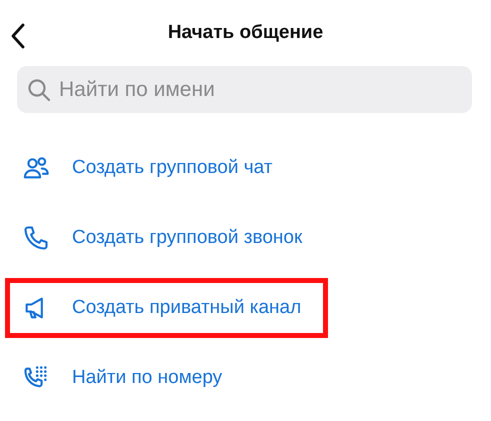 This screenshot has width=491, height=421. I want to click on menu-item: Создать групповой чат, so click(152, 168).